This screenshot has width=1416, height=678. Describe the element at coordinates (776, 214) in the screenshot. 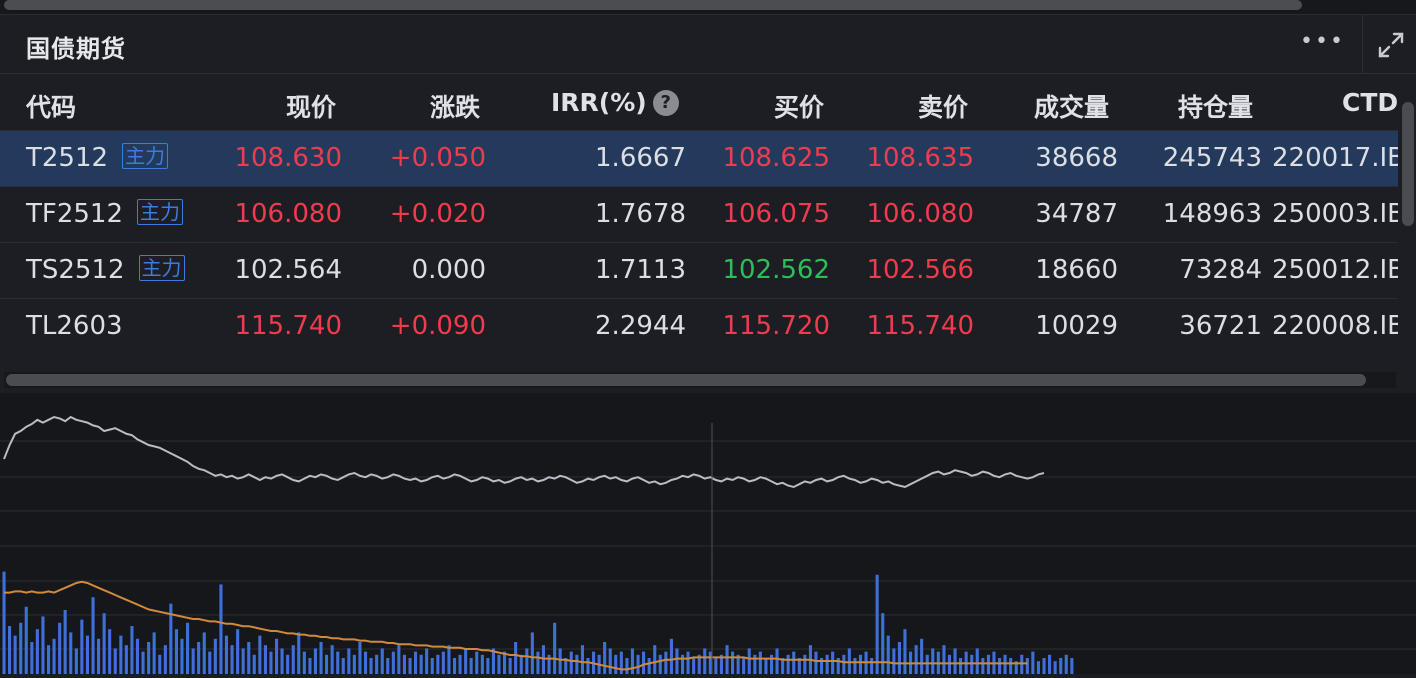

I see `bid-cell: 106.075` at that location.